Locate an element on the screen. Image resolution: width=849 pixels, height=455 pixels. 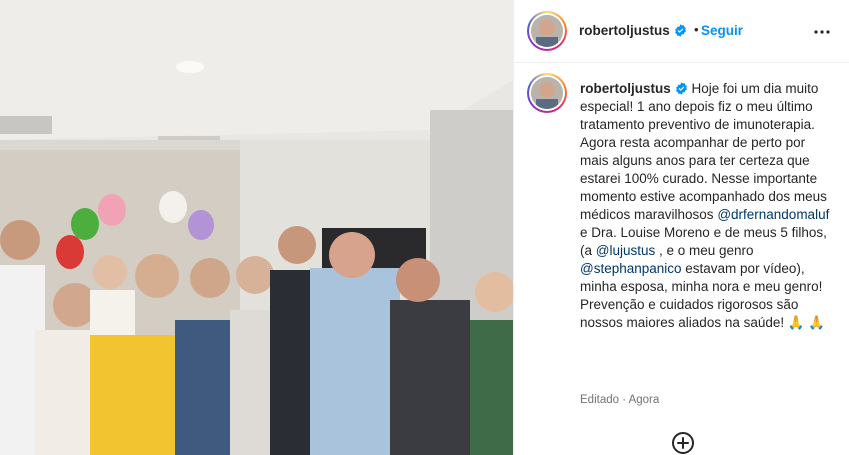
caption-author-avatar is located at coordinates (547, 93).